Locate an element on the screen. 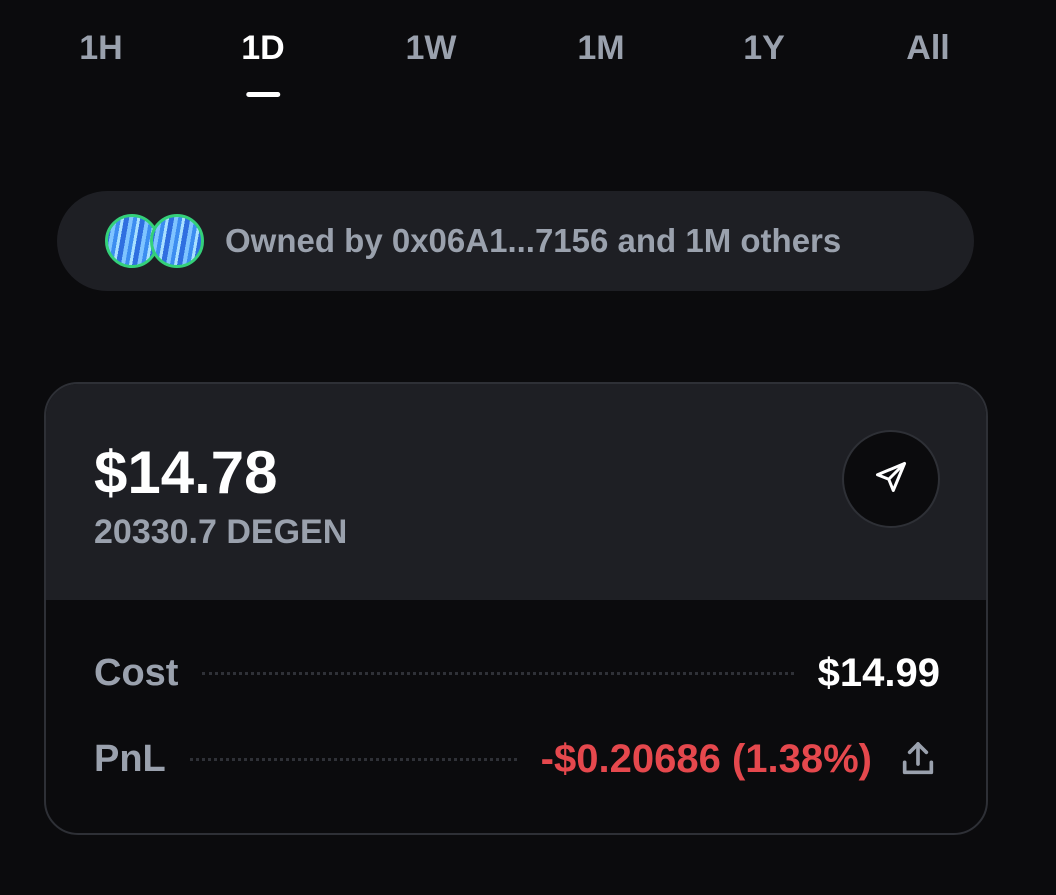 The width and height of the screenshot is (1056, 895). tab-all: All is located at coordinates (927, 68).